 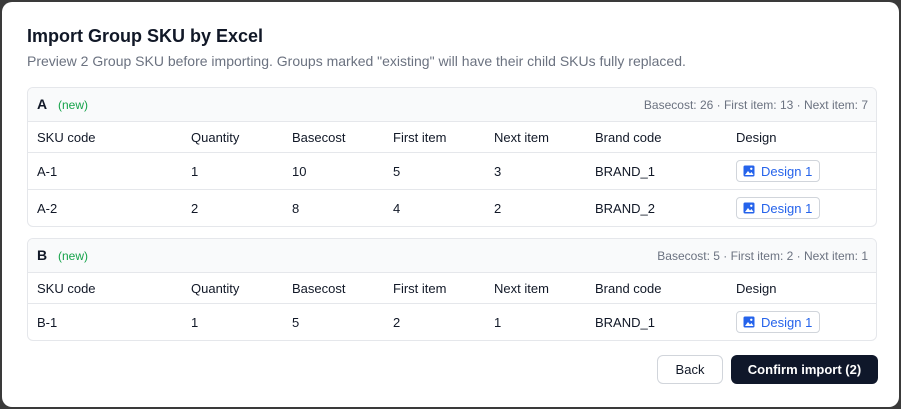 What do you see at coordinates (42, 255) in the screenshot?
I see `group-name: B` at bounding box center [42, 255].